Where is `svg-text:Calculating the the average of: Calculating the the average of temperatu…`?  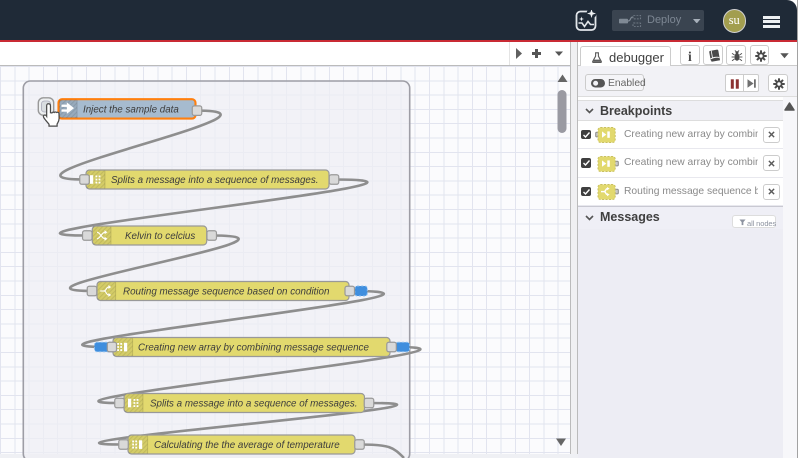 svg-text:Calculating the the average of: Calculating the the average of temperatu… is located at coordinates (247, 445).